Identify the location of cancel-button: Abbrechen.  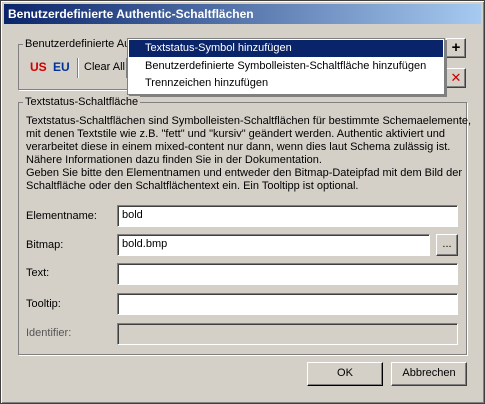
(429, 374).